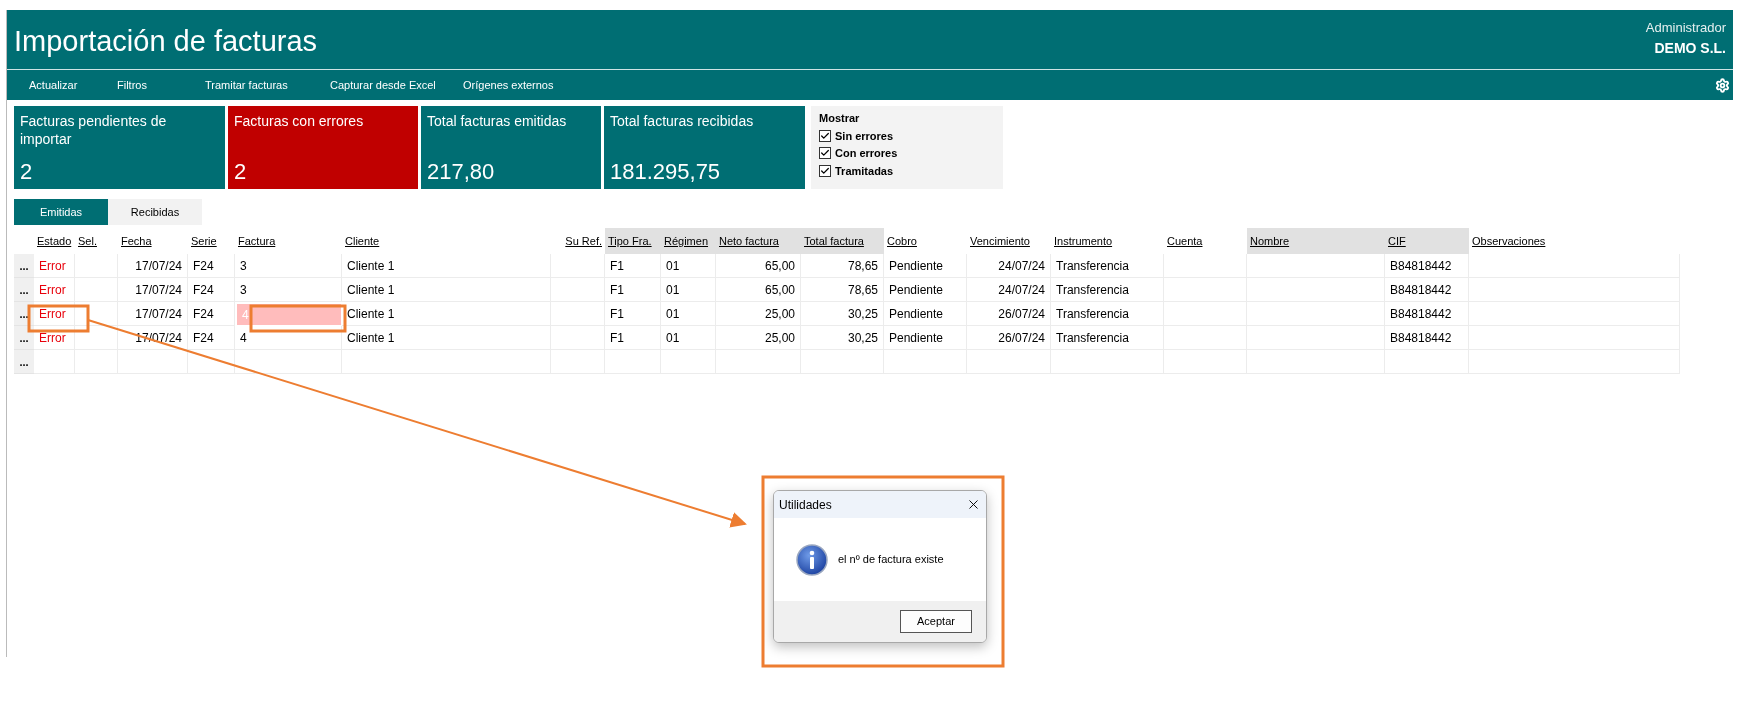 Image resolution: width=1743 pixels, height=704 pixels. What do you see at coordinates (1205, 241) in the screenshot?
I see `column-header: Cuenta` at bounding box center [1205, 241].